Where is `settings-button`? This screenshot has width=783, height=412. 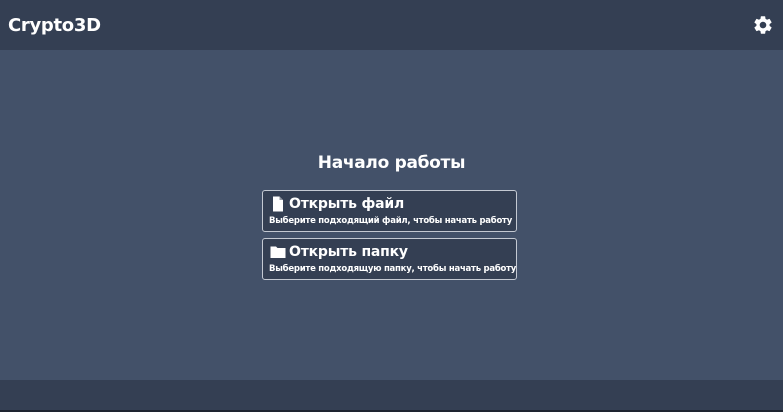 settings-button is located at coordinates (763, 25).